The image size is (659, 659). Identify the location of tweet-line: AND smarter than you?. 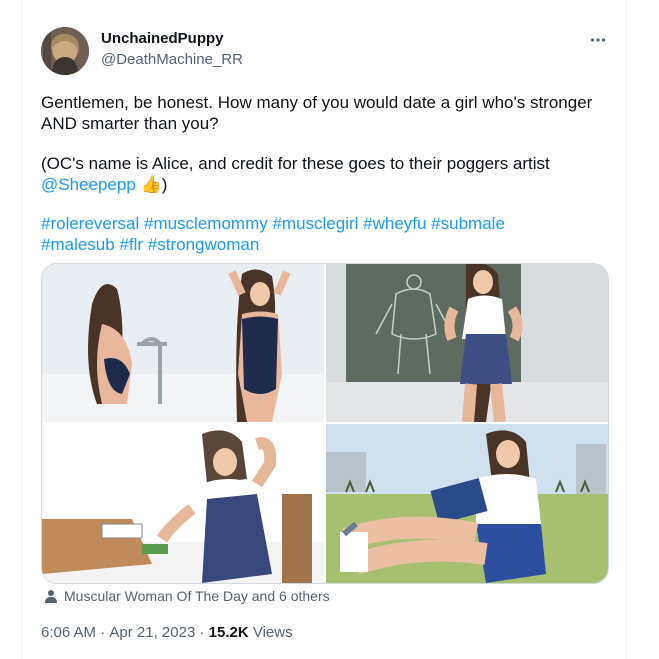
(130, 123).